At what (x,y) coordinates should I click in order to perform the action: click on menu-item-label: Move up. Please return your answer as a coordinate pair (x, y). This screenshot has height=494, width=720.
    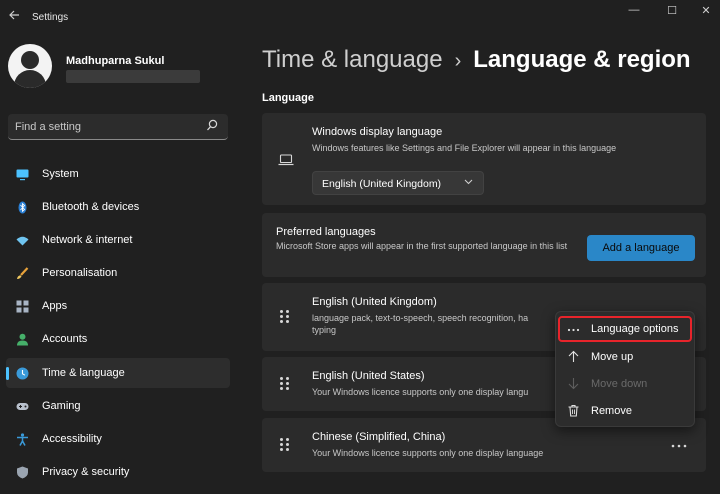
    Looking at the image, I should click on (612, 357).